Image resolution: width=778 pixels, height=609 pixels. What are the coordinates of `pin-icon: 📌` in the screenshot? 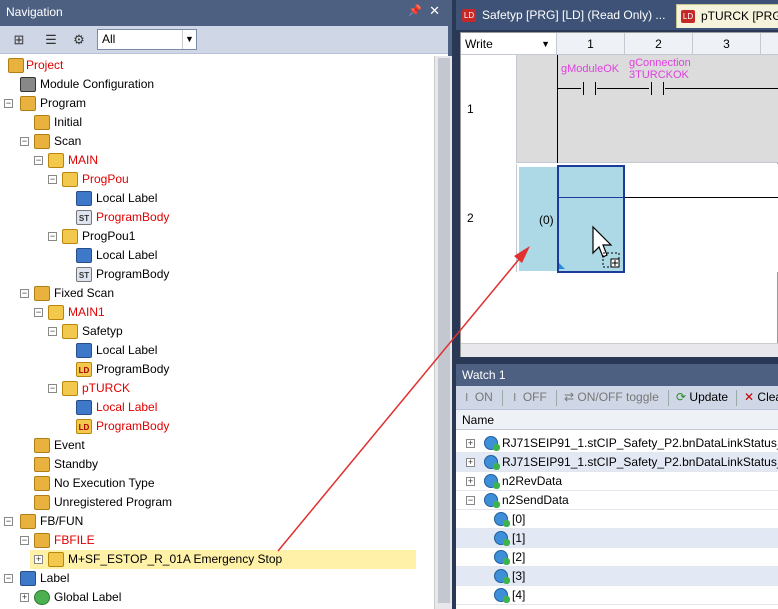 It's located at (415, 10).